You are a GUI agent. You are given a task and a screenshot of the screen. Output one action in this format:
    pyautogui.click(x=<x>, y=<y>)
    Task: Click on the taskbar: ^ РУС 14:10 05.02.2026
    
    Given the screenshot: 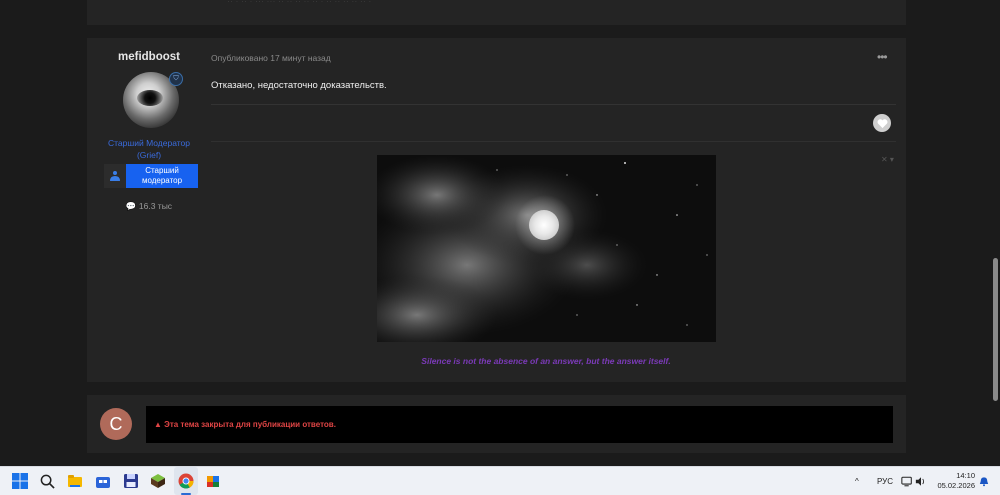 What is the action you would take?
    pyautogui.click(x=500, y=480)
    